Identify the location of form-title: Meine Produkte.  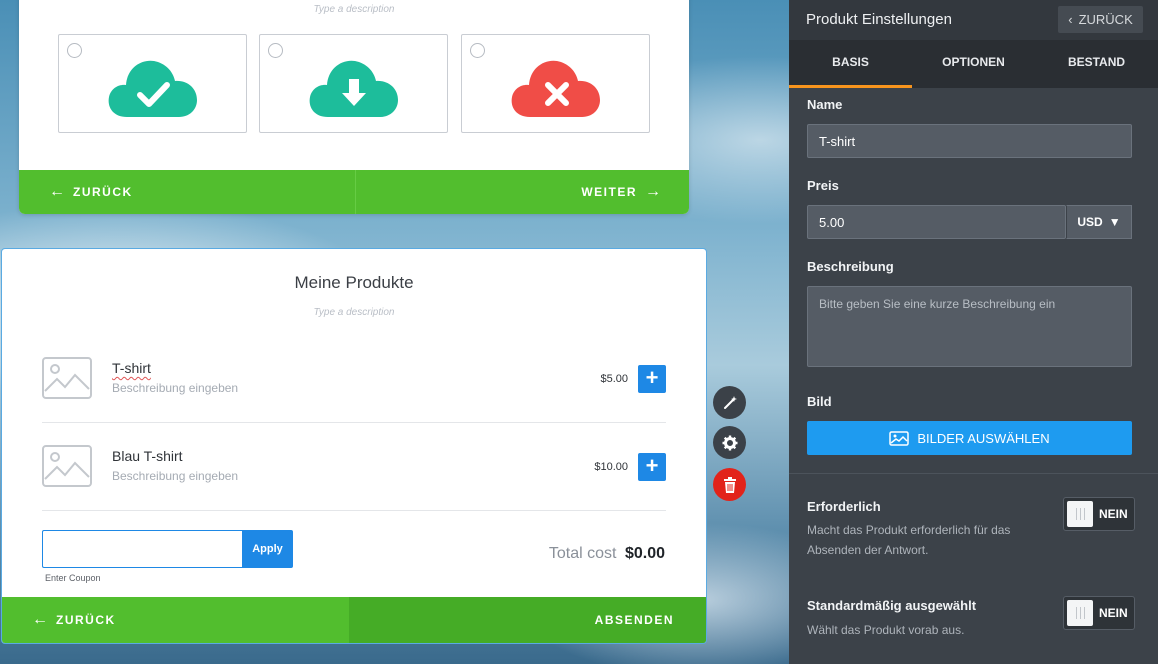
(354, 283).